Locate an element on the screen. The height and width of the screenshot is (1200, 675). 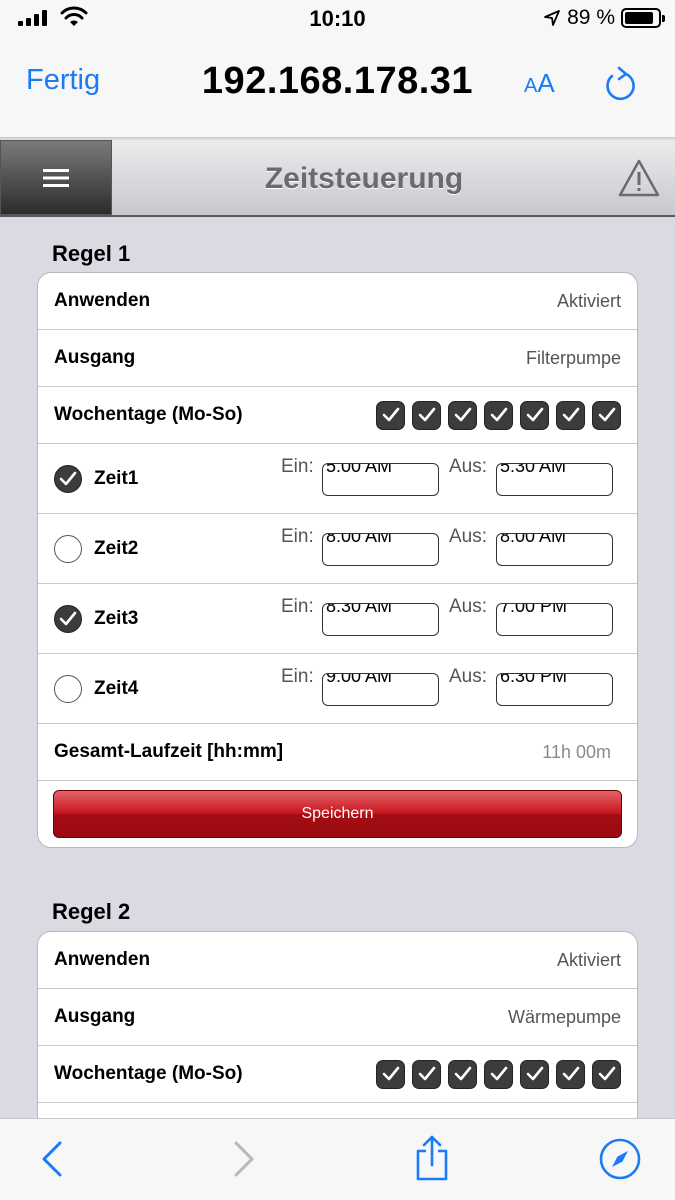
time-row-1: Zeit1 Ein: 5:00 AM Aus: 5:30 AM is located at coordinates (337, 479).